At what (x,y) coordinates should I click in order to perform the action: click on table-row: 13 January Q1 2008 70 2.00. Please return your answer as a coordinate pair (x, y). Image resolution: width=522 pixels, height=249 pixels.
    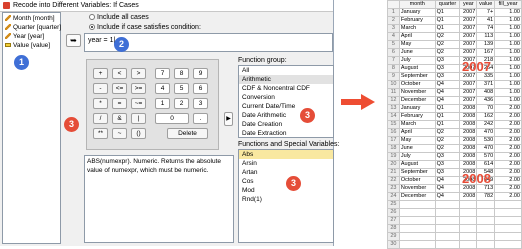
    Looking at the image, I should click on (454, 108).